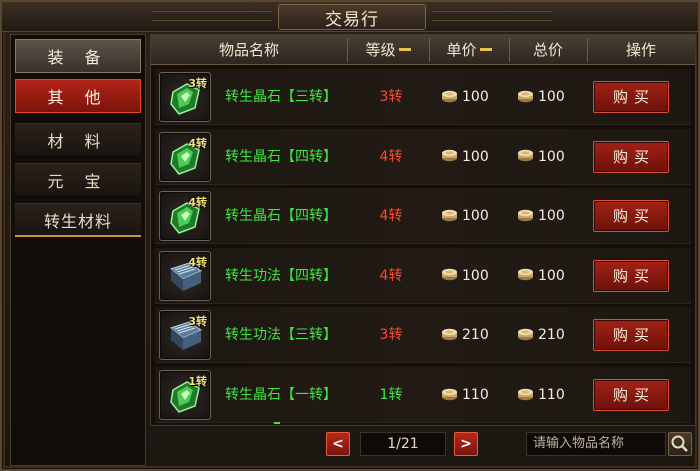  I want to click on scroll-indicator, so click(277, 423).